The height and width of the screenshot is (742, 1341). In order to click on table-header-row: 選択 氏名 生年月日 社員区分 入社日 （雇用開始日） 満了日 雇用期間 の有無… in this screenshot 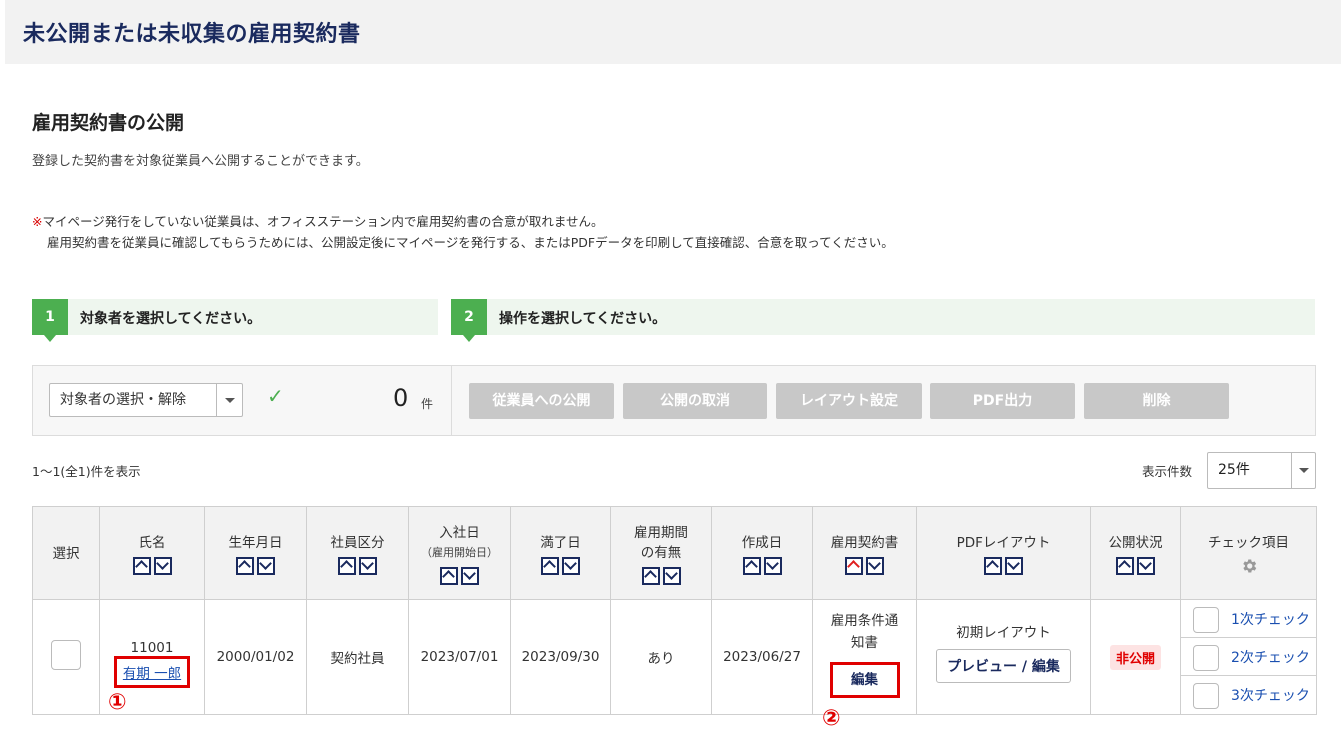, I will do `click(674, 553)`.